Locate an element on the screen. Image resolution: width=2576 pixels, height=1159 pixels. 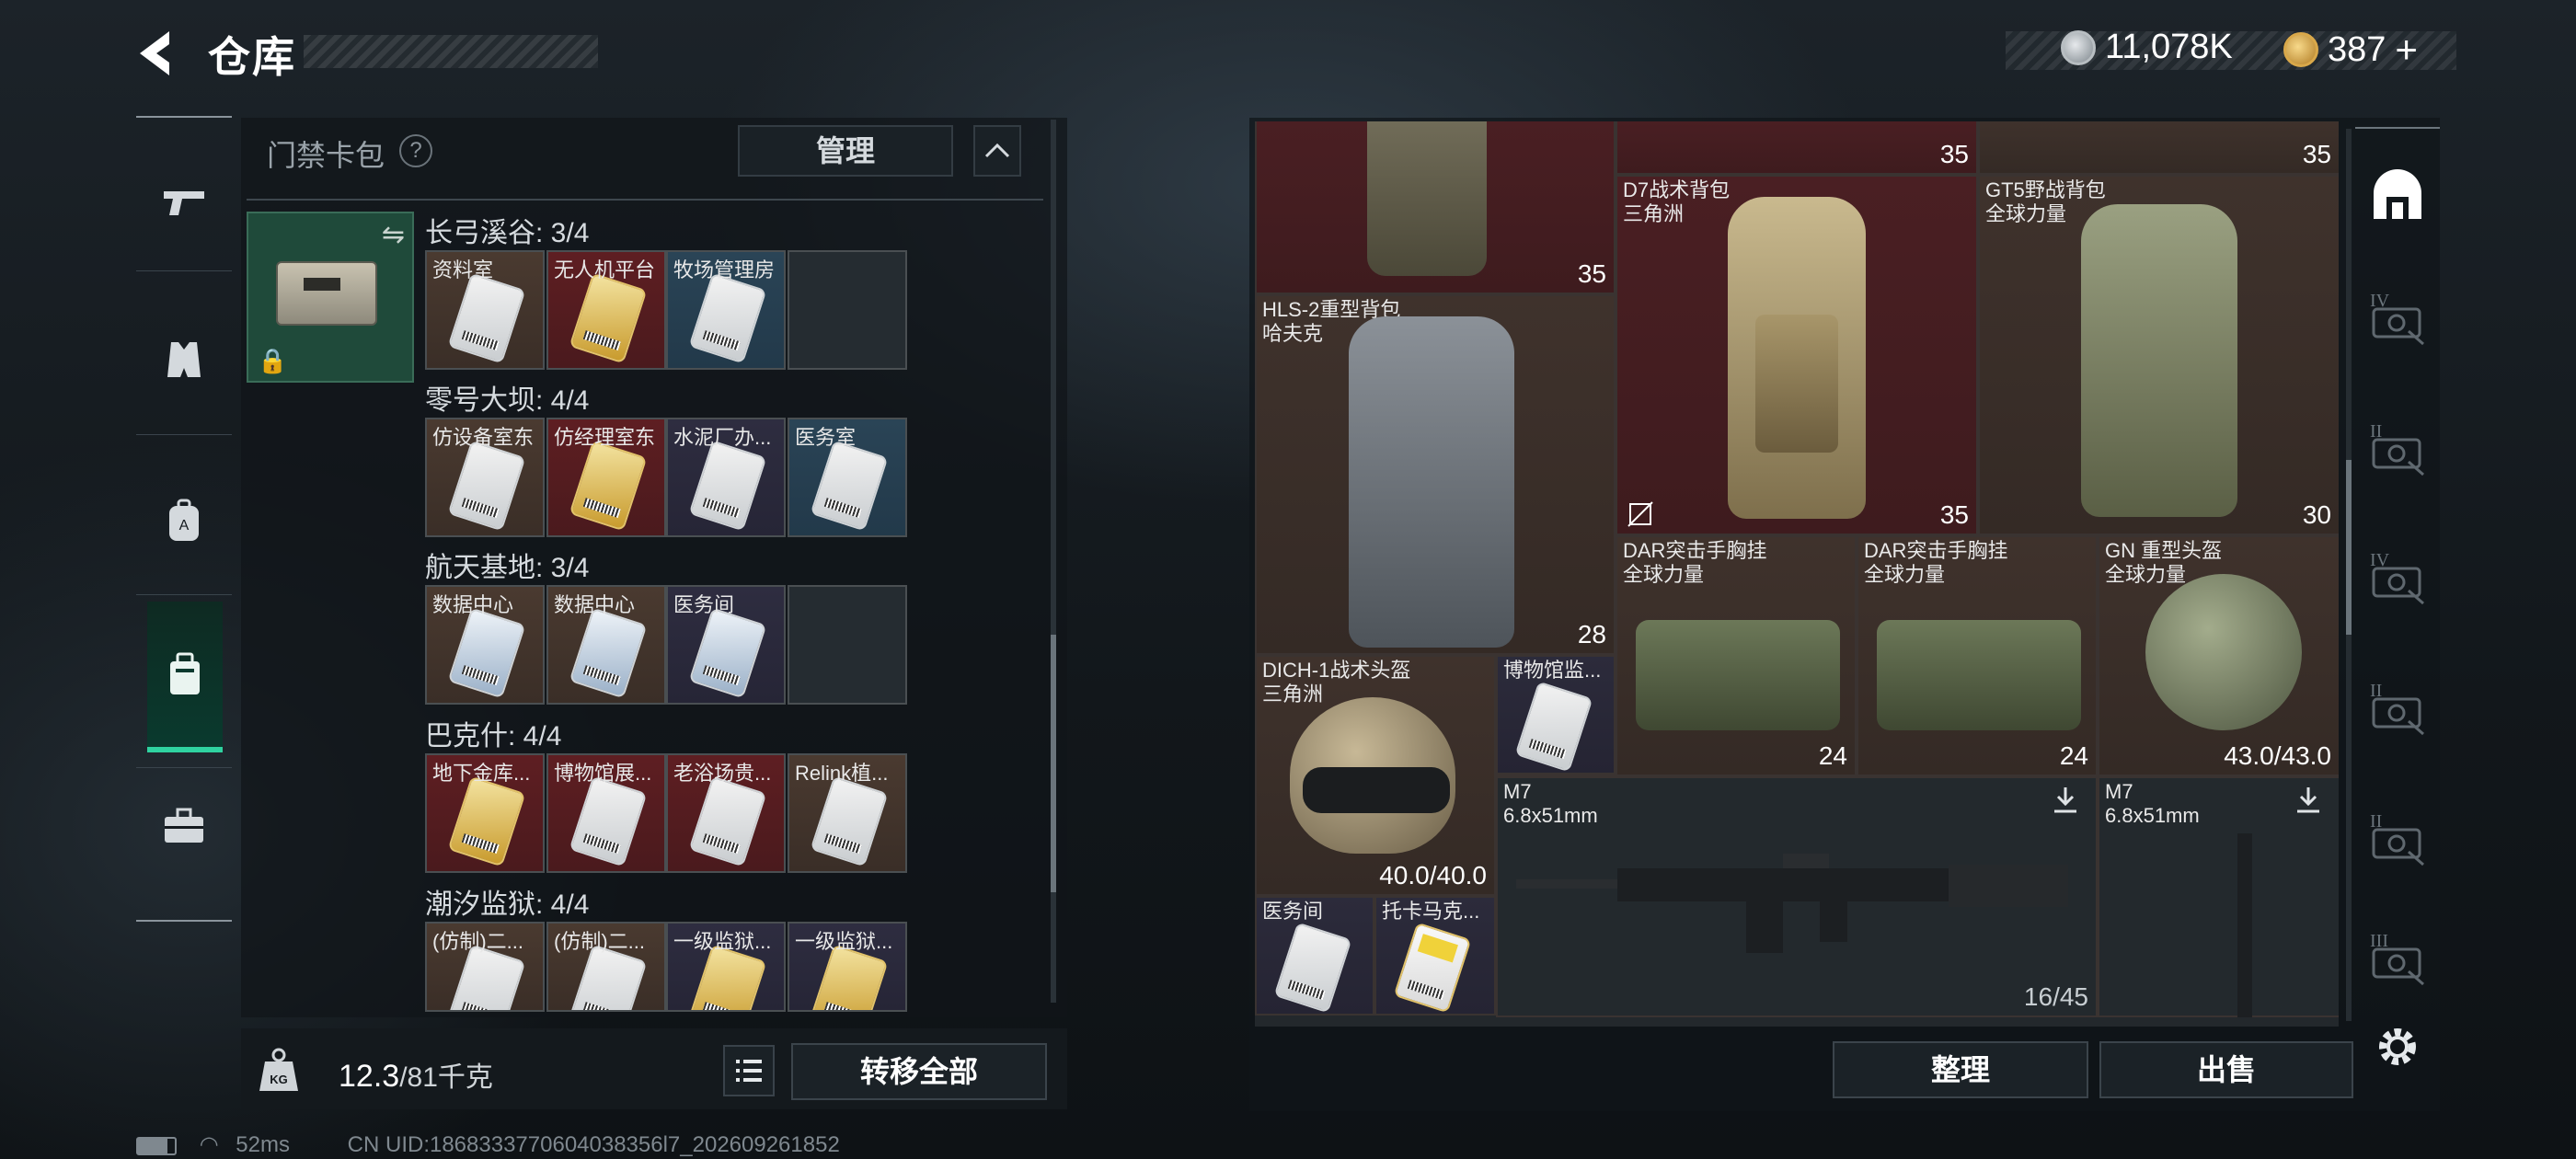
item-m7-rifle-2: M7 6.8x51mm is located at coordinates (2218, 896).